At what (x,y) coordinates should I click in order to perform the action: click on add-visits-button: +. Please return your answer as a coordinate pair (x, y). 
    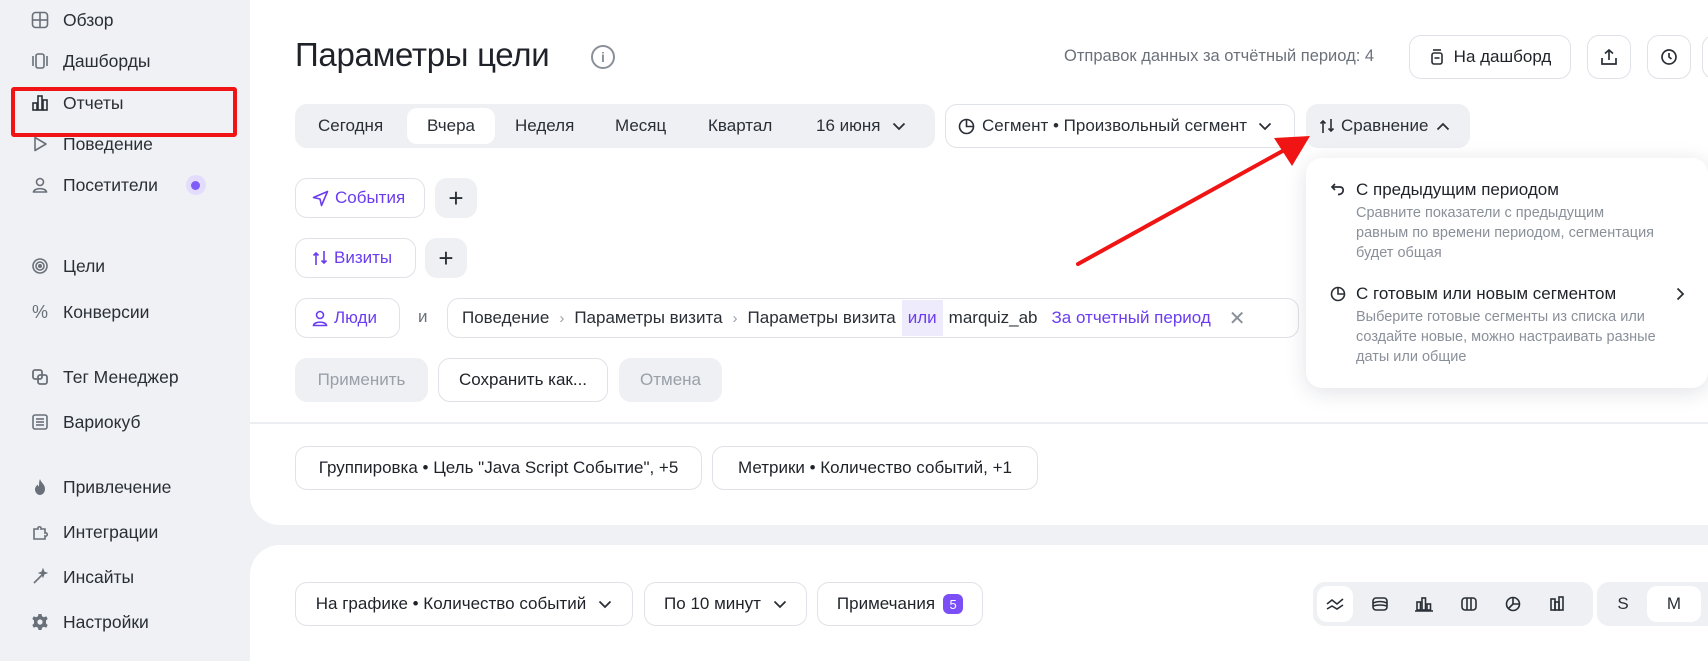
    Looking at the image, I should click on (446, 258).